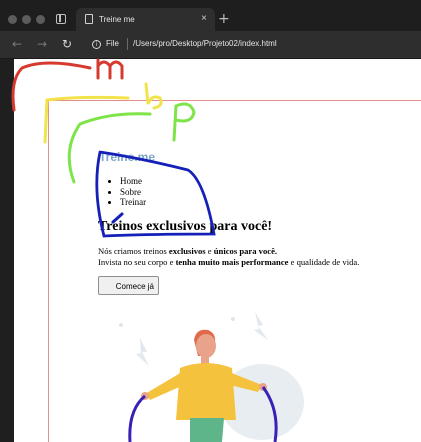 The width and height of the screenshot is (421, 442). Describe the element at coordinates (153, 96) in the screenshot. I see `annotation-letter-b` at that location.